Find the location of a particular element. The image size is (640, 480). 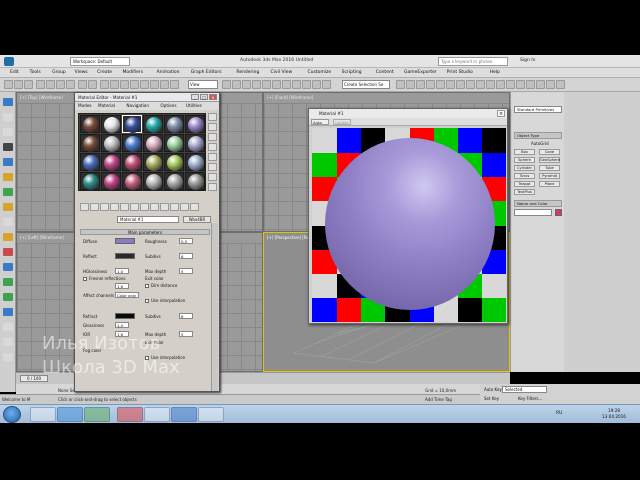

app-c2-icon is located at coordinates (211, 414).